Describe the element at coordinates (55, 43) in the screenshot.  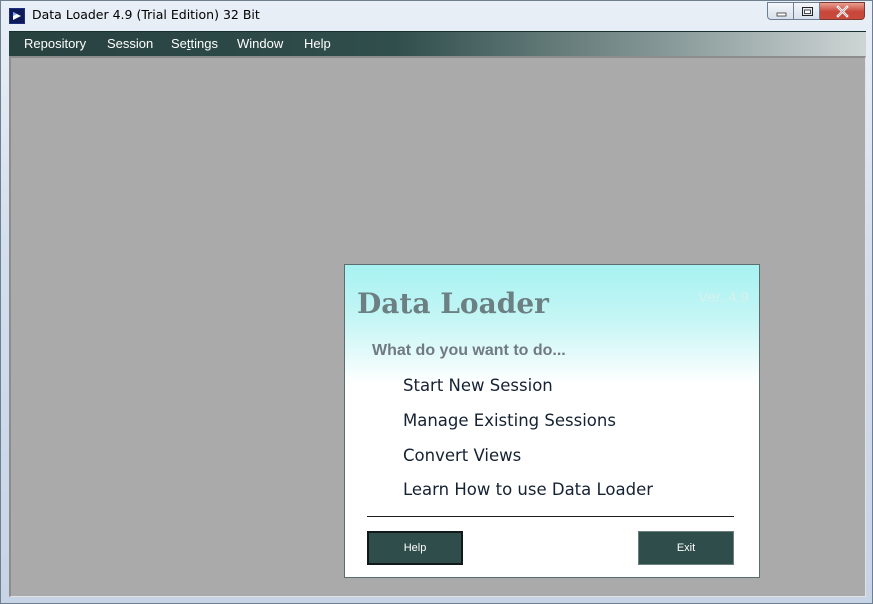
I see `menu-repository: Repository` at that location.